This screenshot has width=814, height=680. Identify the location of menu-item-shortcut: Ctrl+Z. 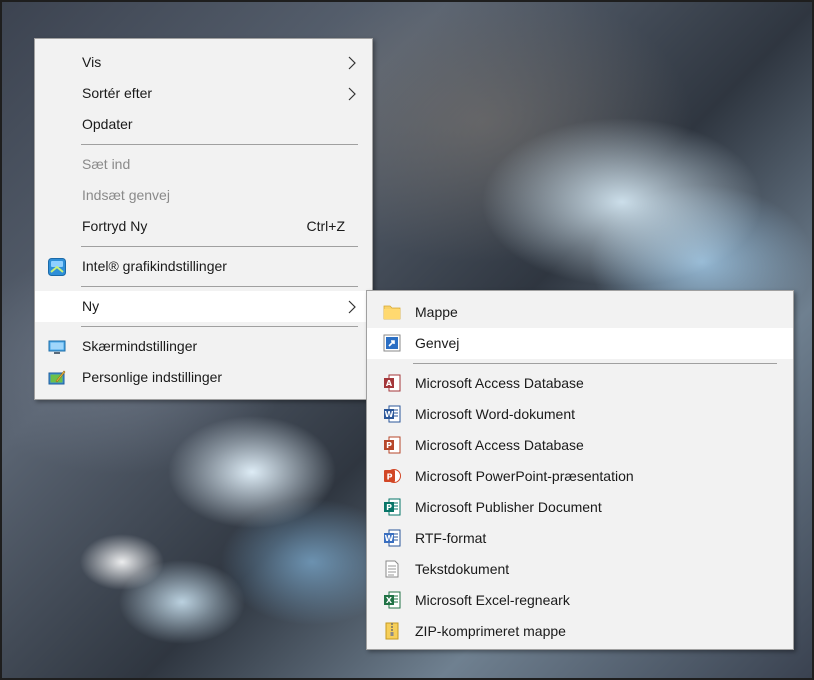
(326, 226).